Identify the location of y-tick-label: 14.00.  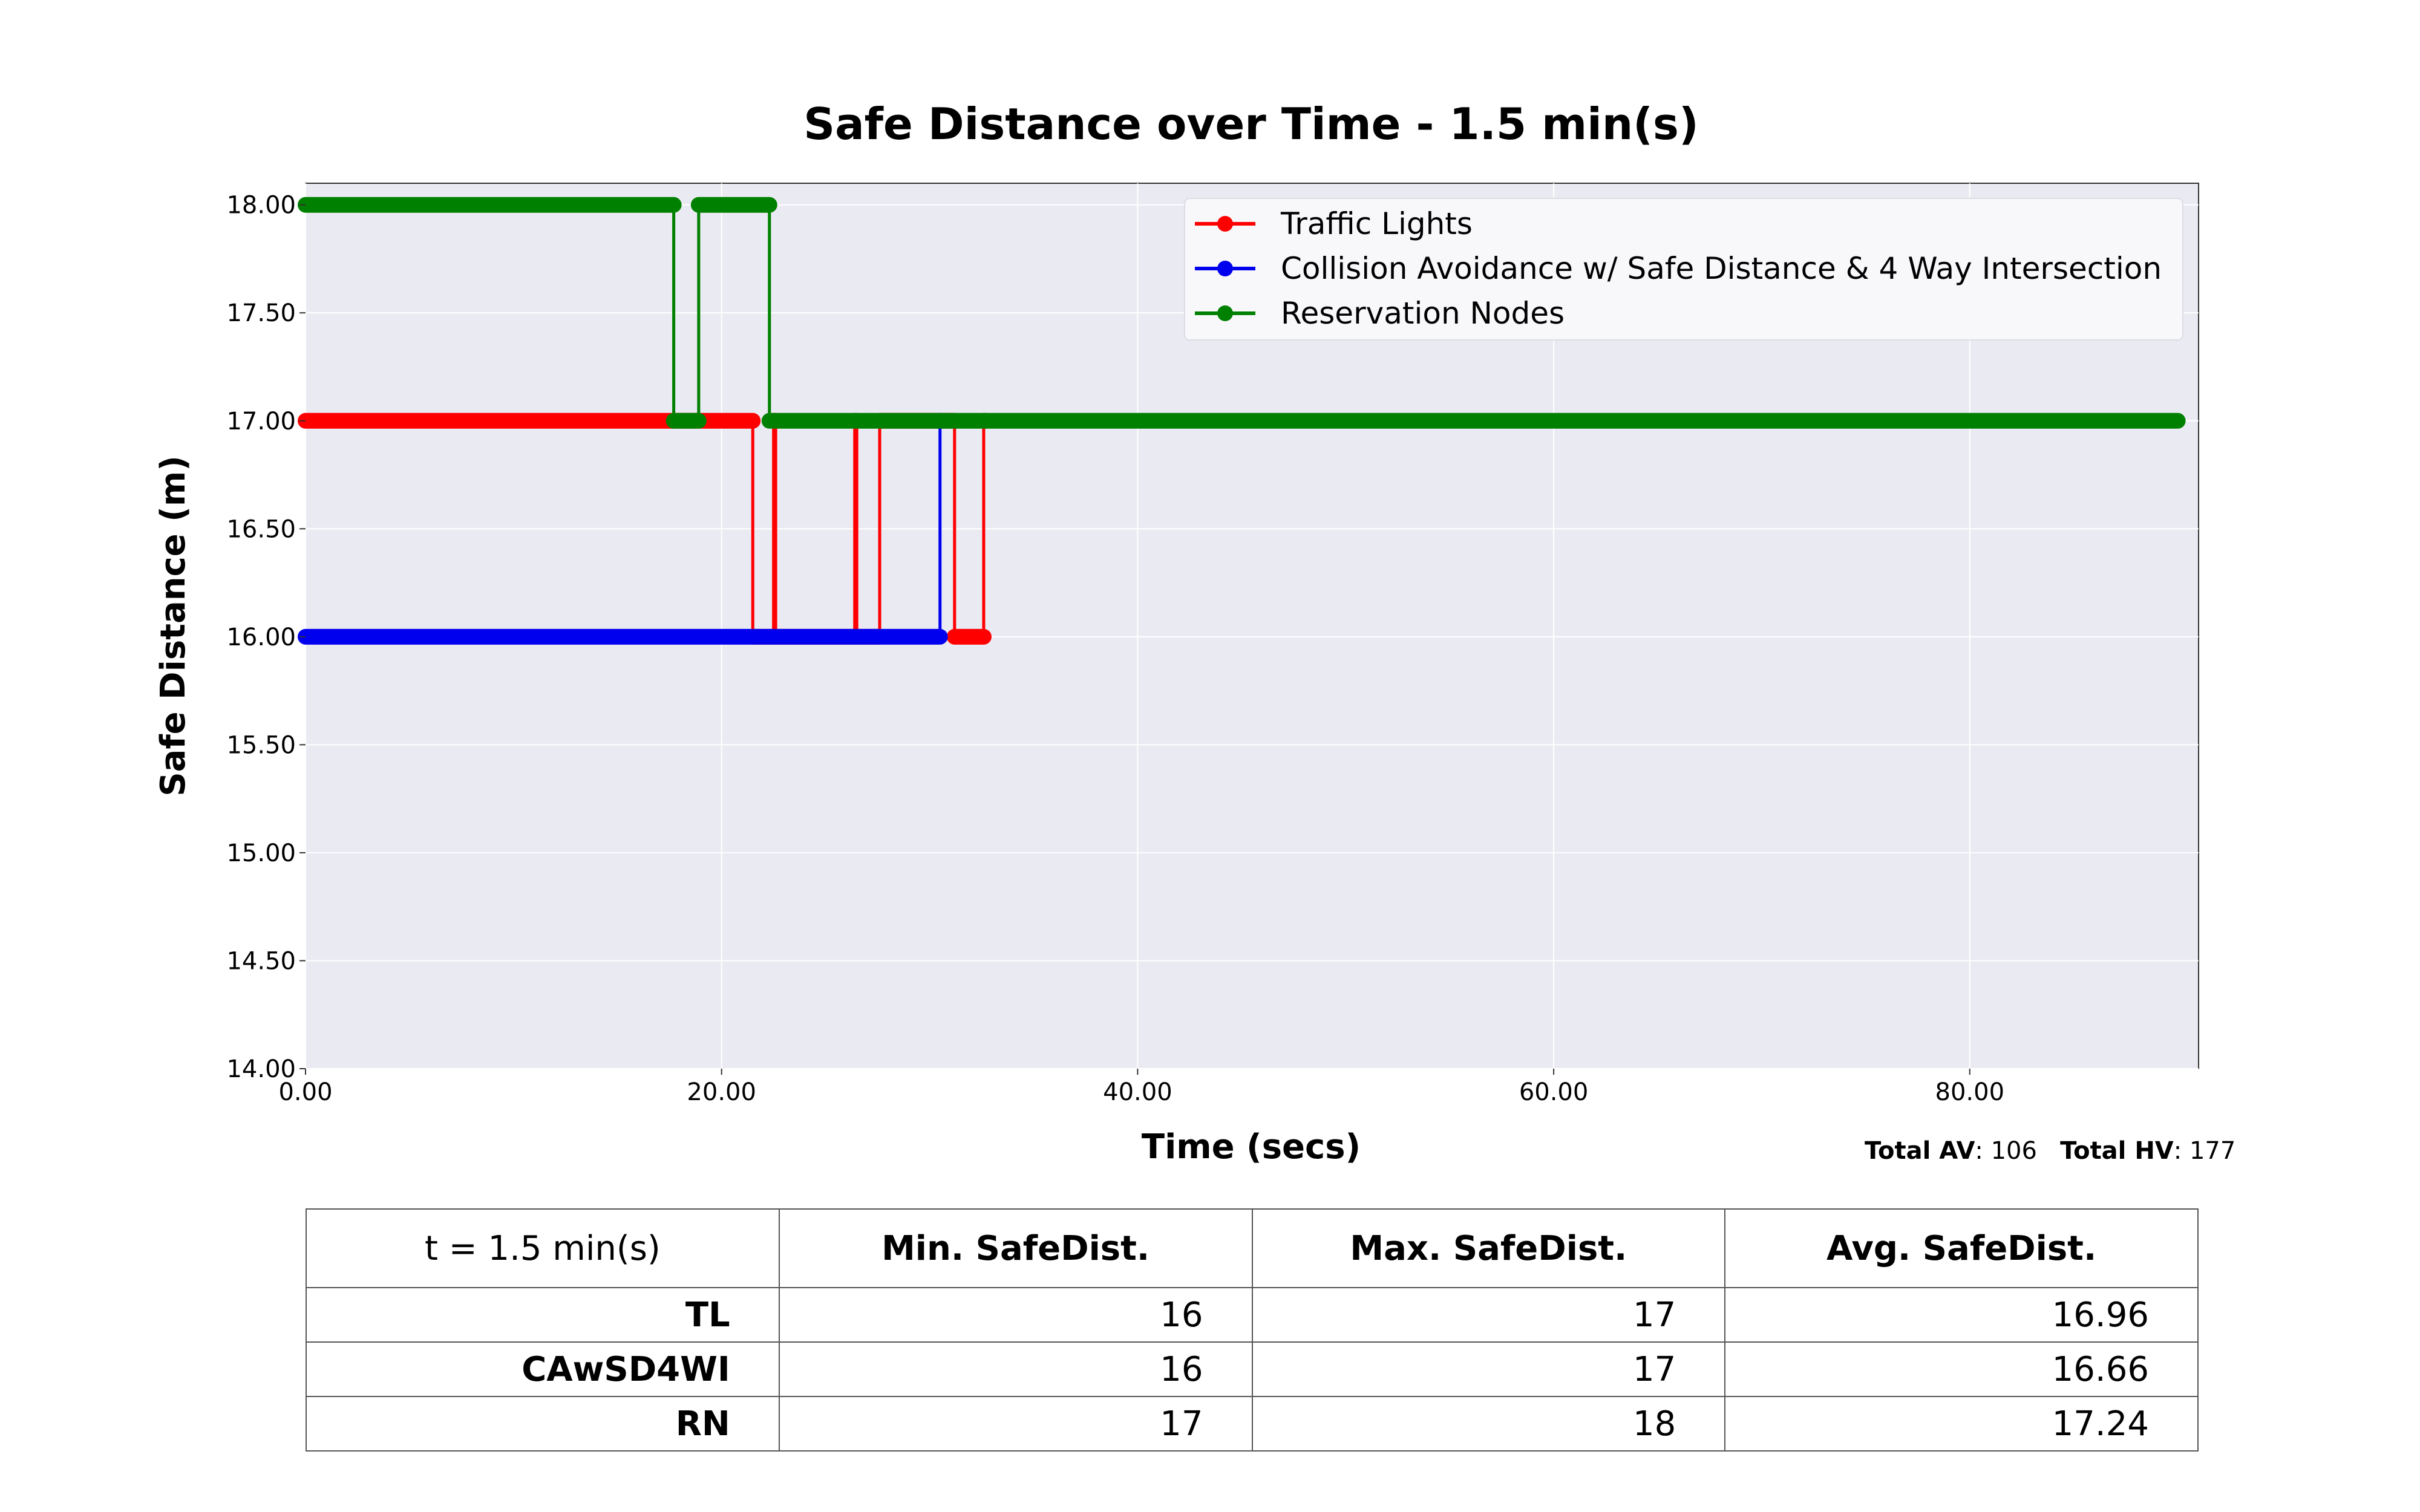
(261, 1069).